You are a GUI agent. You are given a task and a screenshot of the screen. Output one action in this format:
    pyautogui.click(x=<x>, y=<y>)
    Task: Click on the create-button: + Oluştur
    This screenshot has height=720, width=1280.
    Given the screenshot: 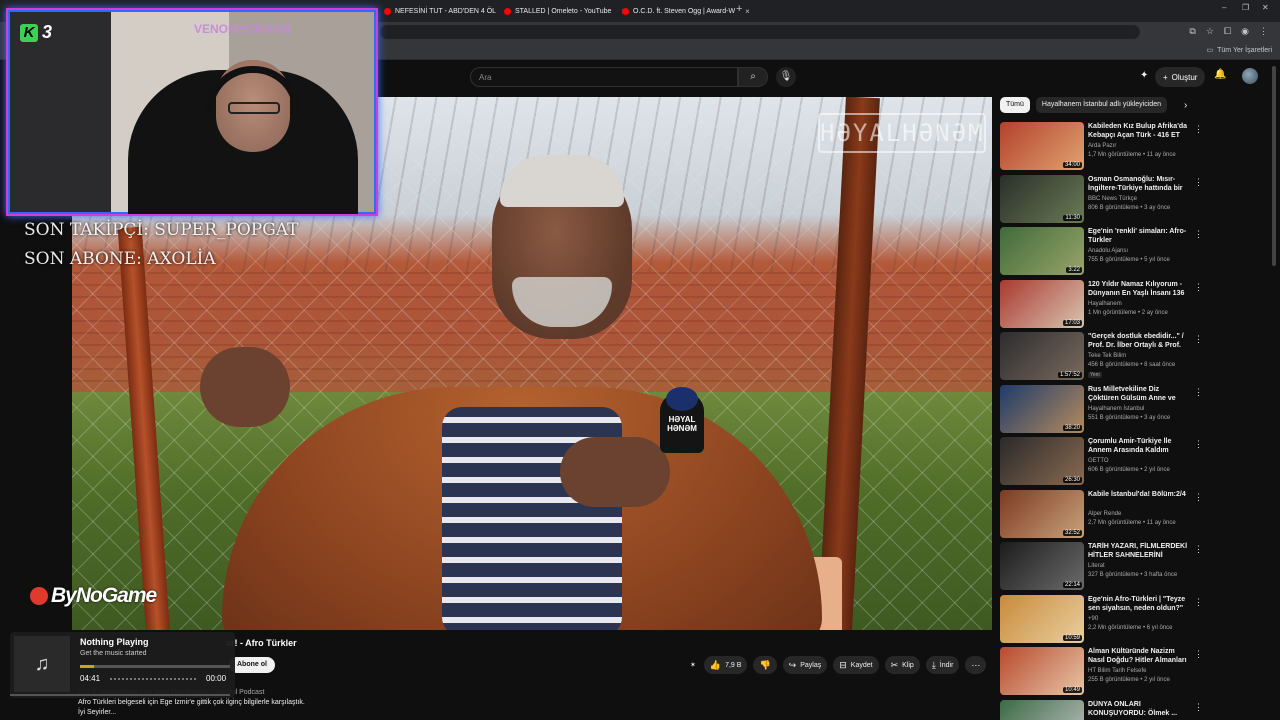 What is the action you would take?
    pyautogui.click(x=1180, y=77)
    